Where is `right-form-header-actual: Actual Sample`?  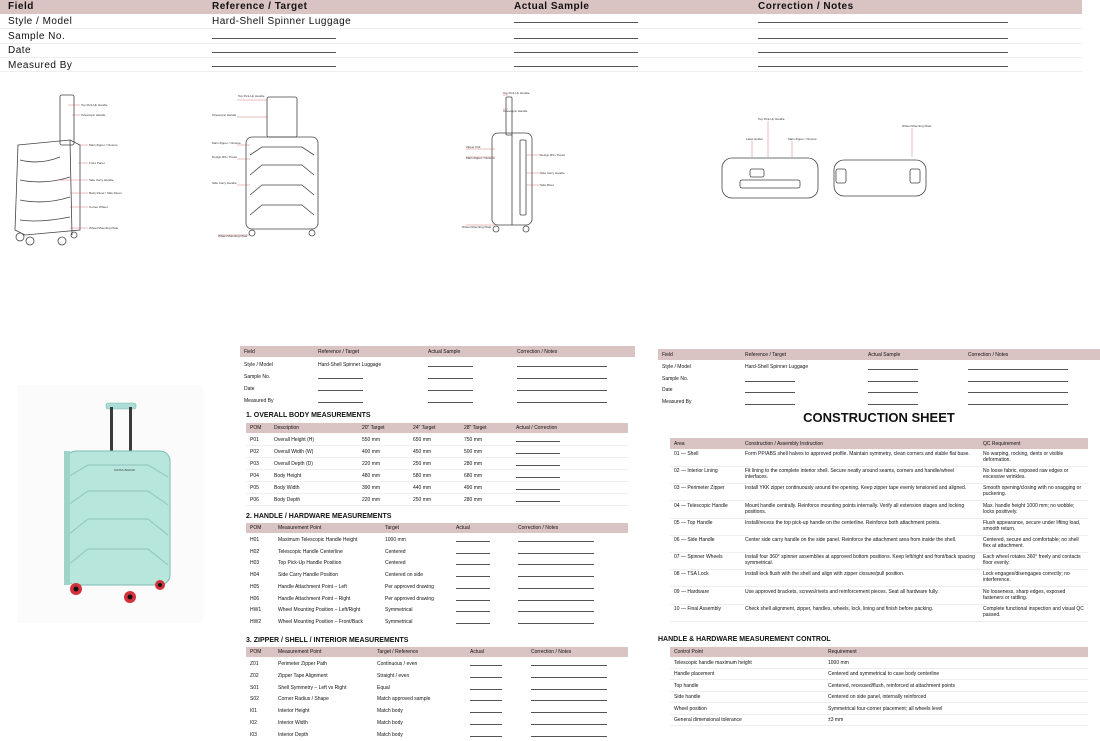 right-form-header-actual: Actual Sample is located at coordinates (884, 355).